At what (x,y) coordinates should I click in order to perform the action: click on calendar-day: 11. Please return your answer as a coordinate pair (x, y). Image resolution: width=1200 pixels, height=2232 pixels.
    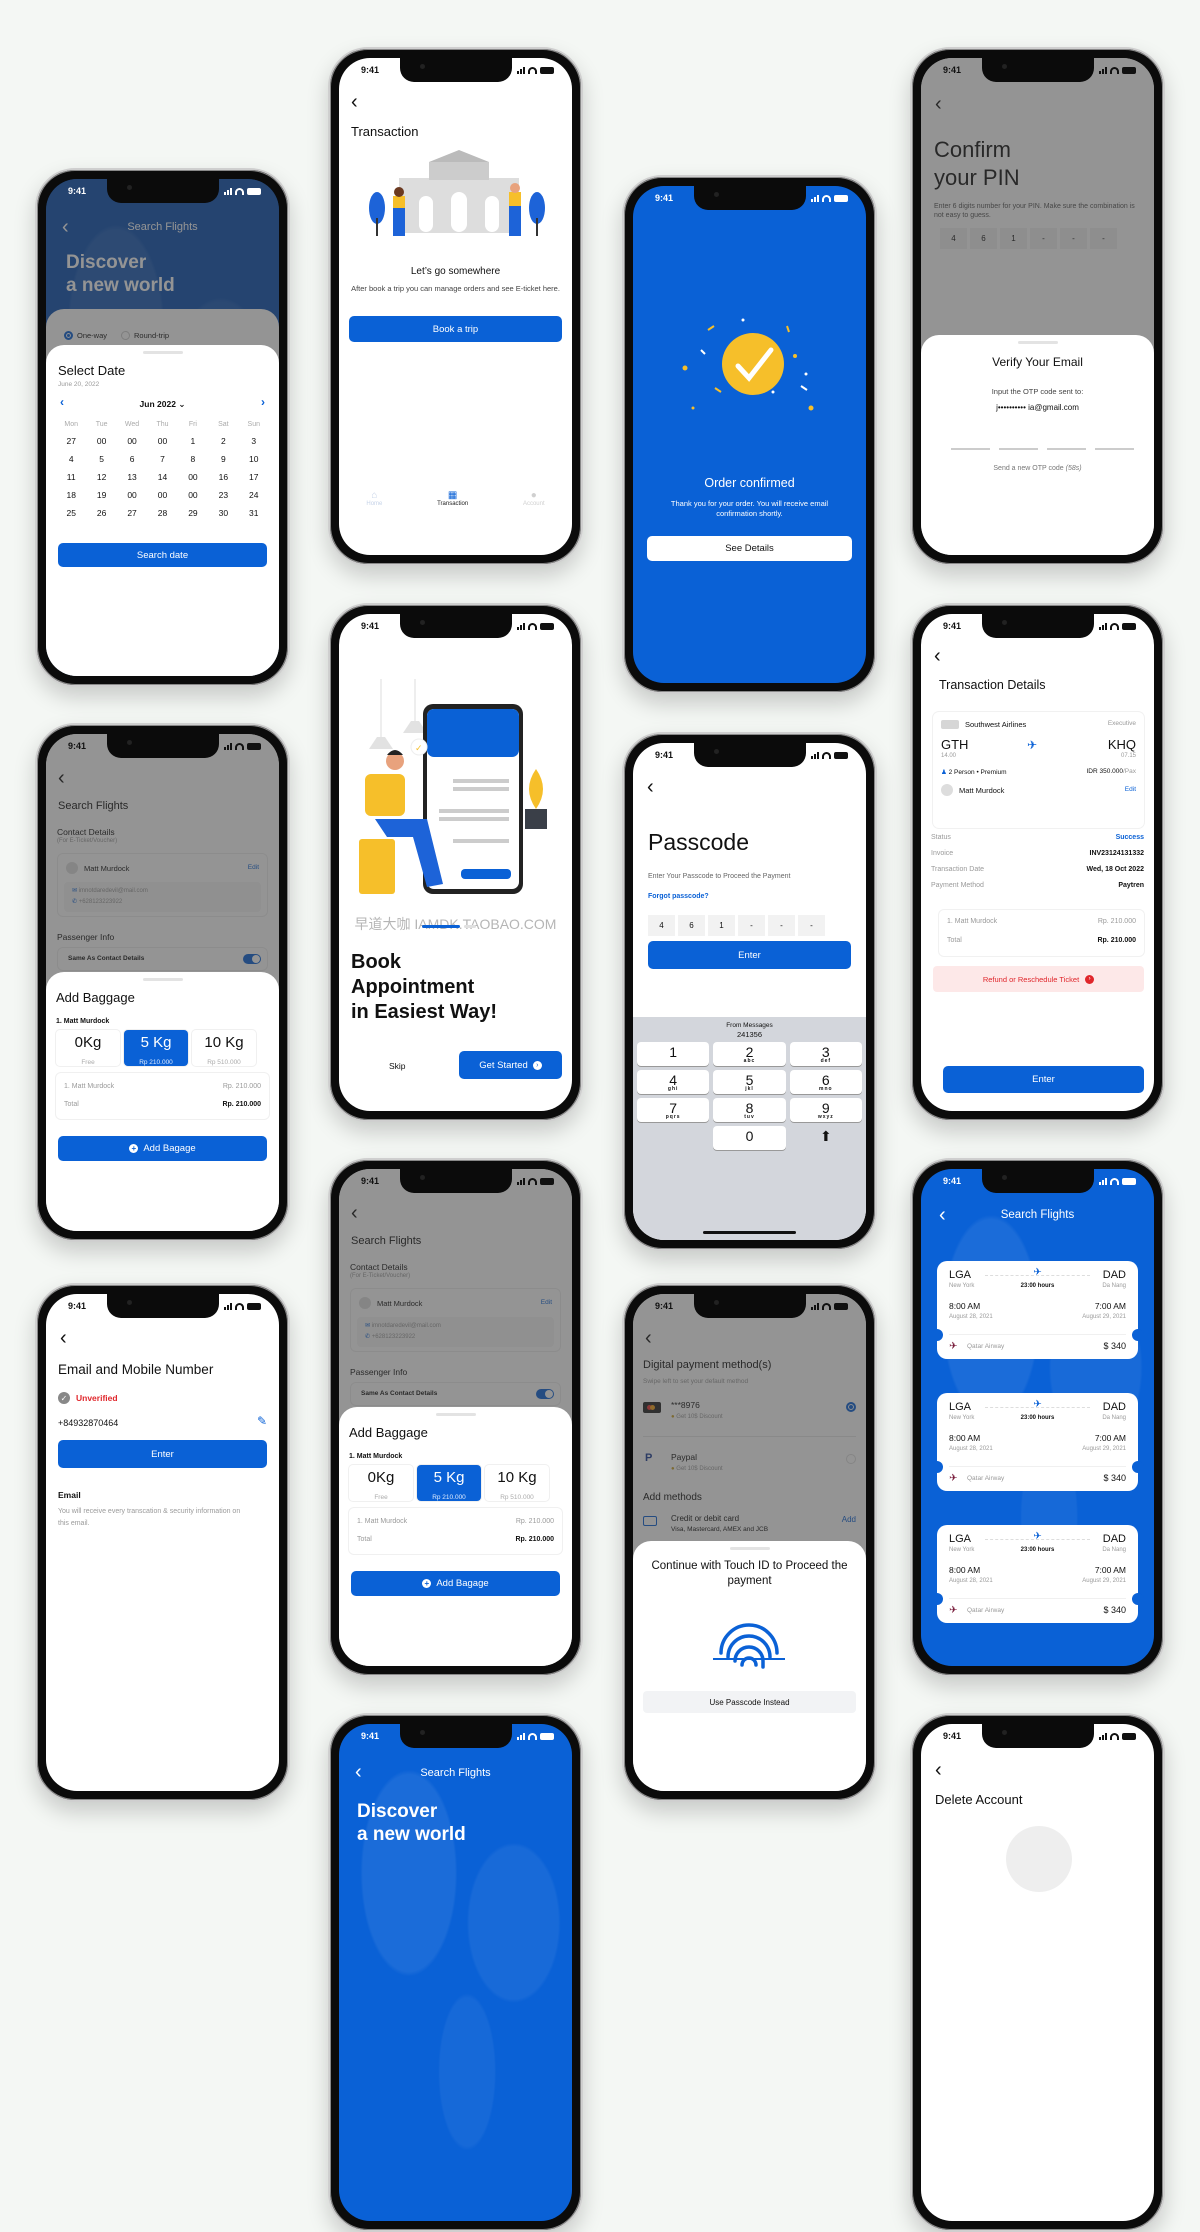
    Looking at the image, I should click on (71, 477).